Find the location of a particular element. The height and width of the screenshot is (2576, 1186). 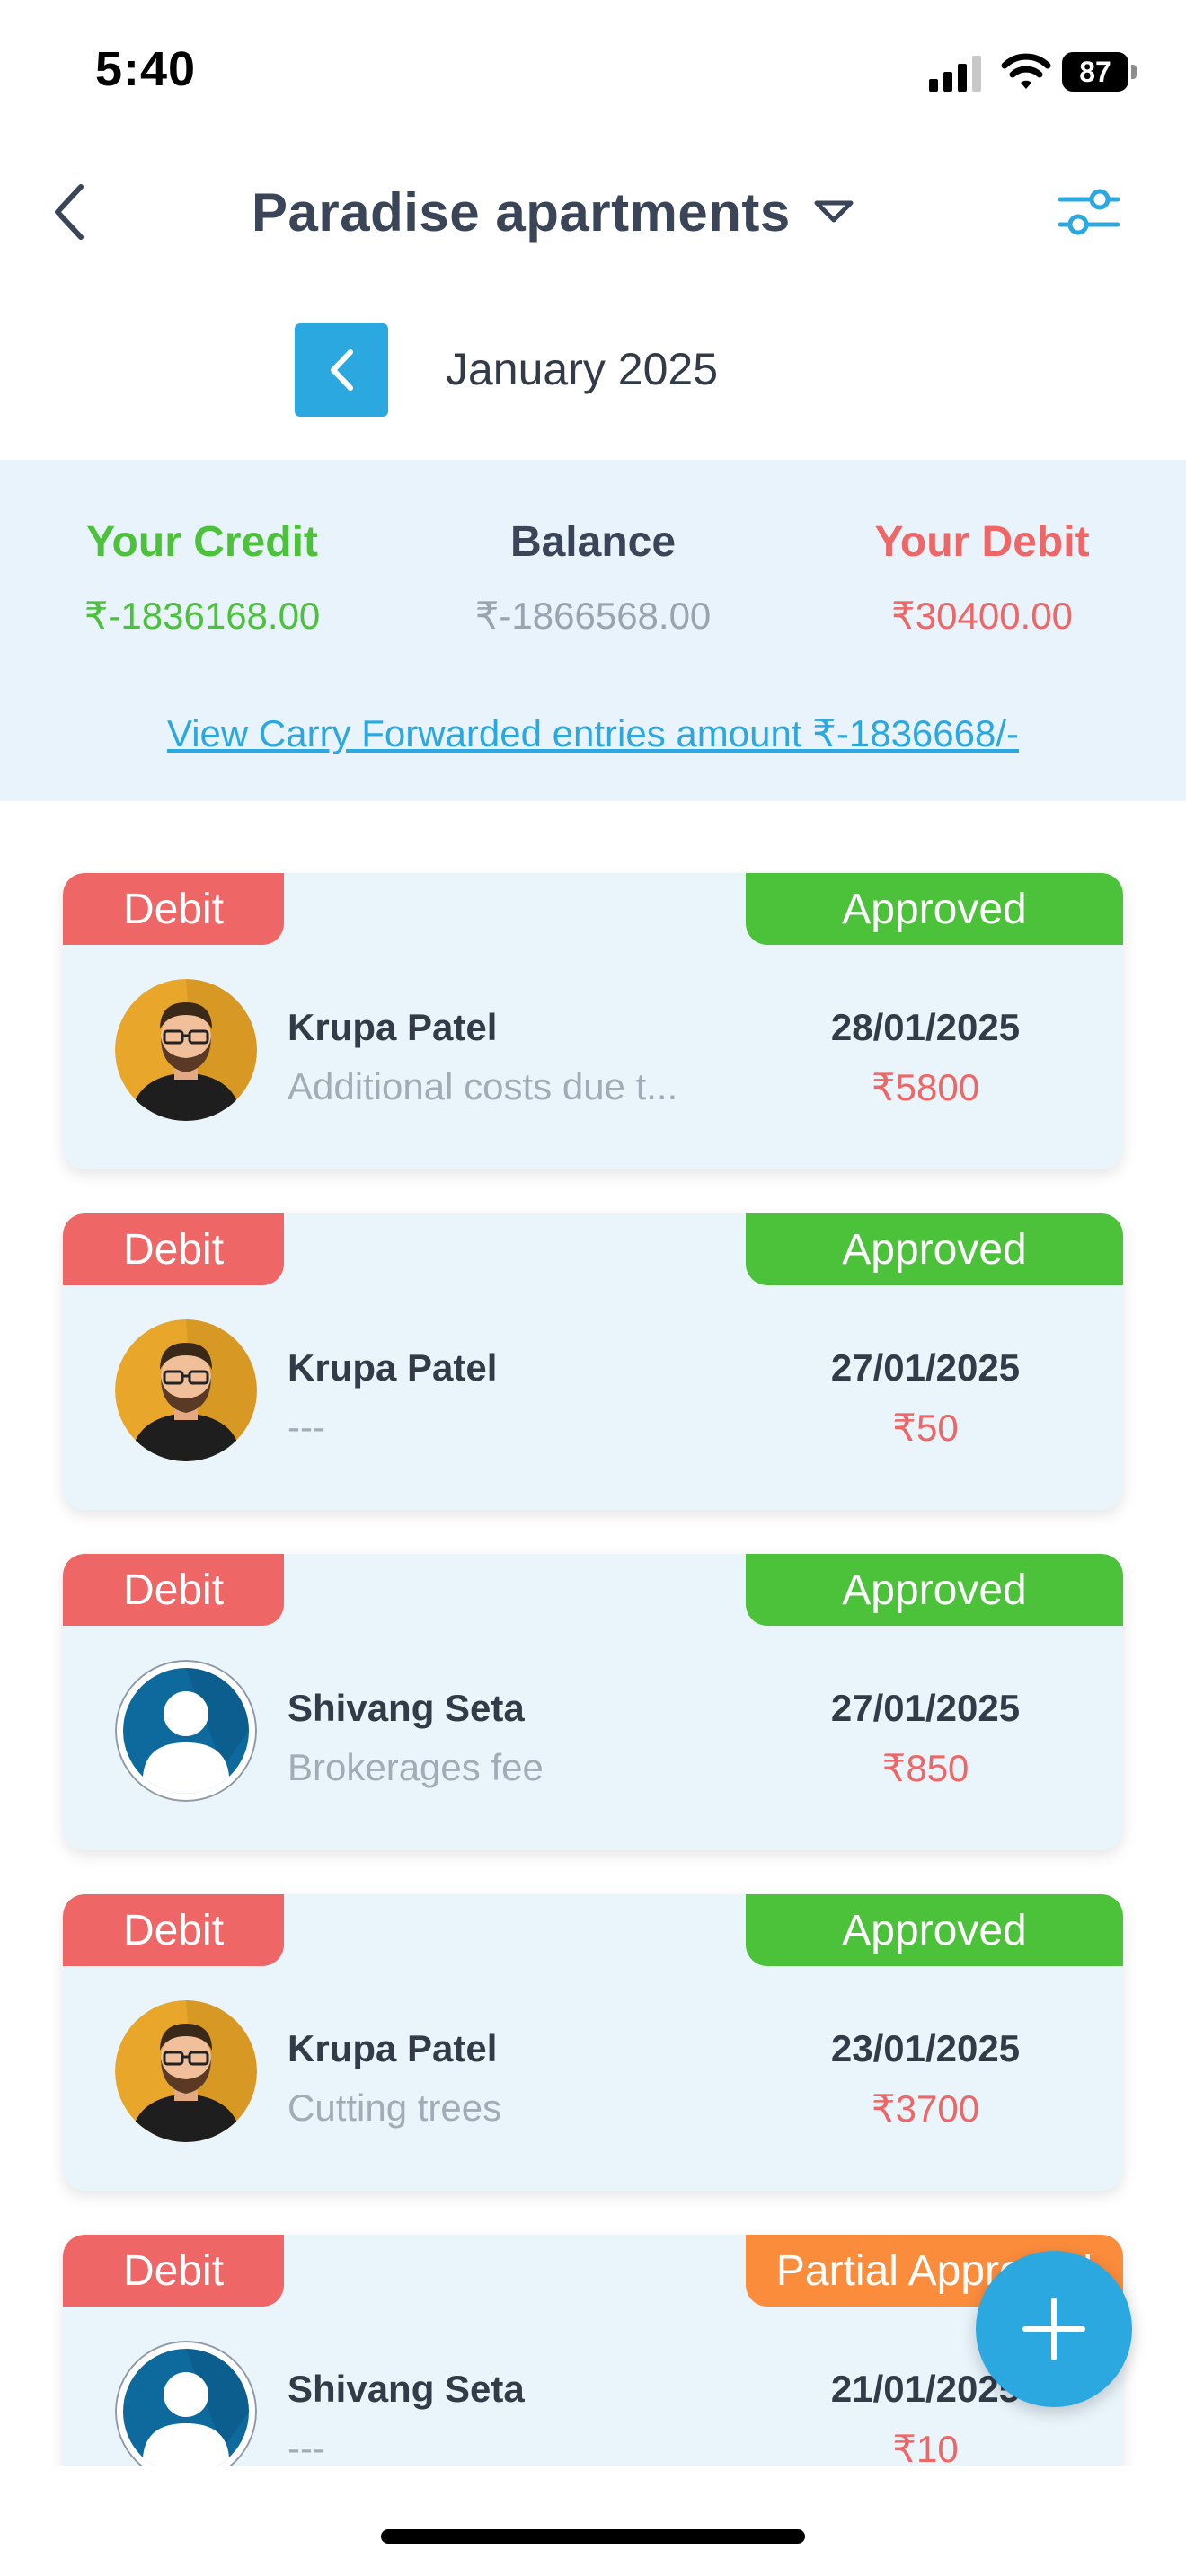

balance-summary-col: Balance ₹-1866568.00 is located at coordinates (593, 577).